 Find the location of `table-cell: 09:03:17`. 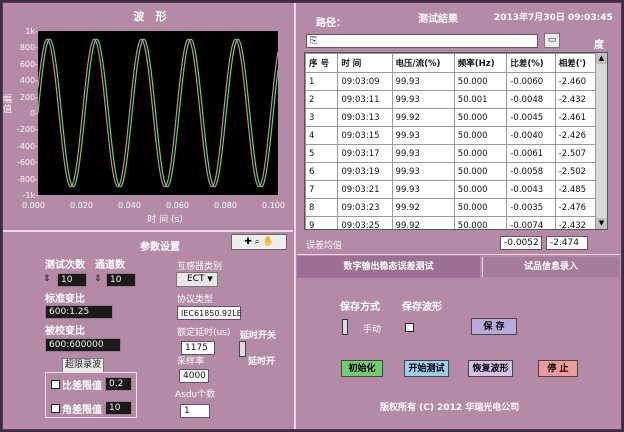

table-cell: 09:03:17 is located at coordinates (365, 153).